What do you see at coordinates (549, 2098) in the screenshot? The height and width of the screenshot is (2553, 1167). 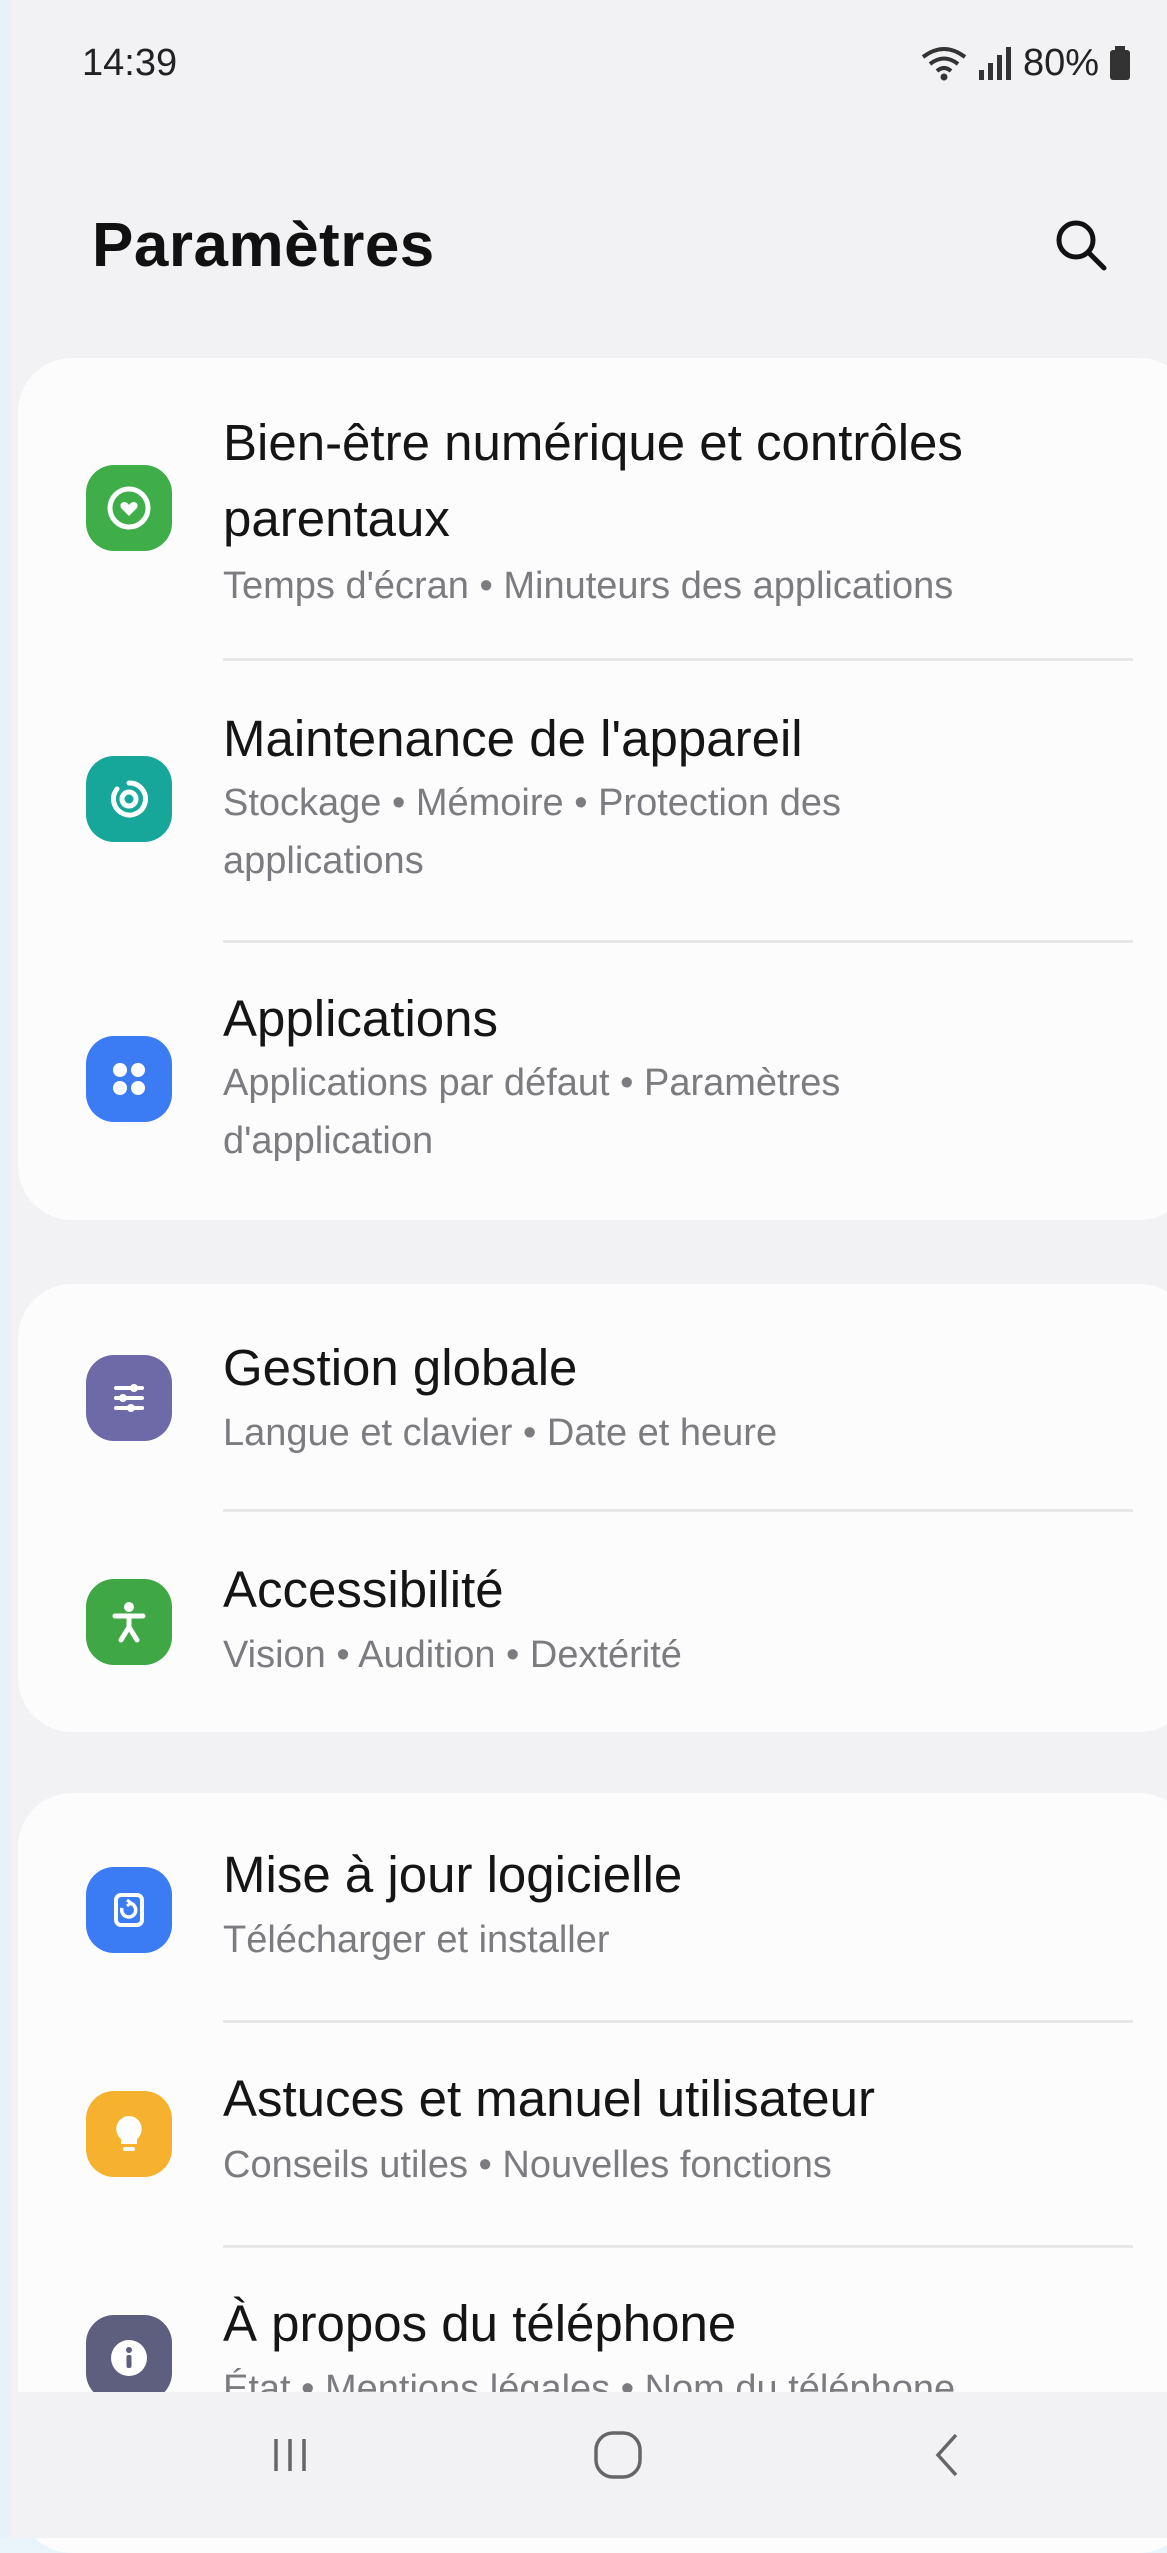 I see `item-title: Astuces et manuel utilisateur` at bounding box center [549, 2098].